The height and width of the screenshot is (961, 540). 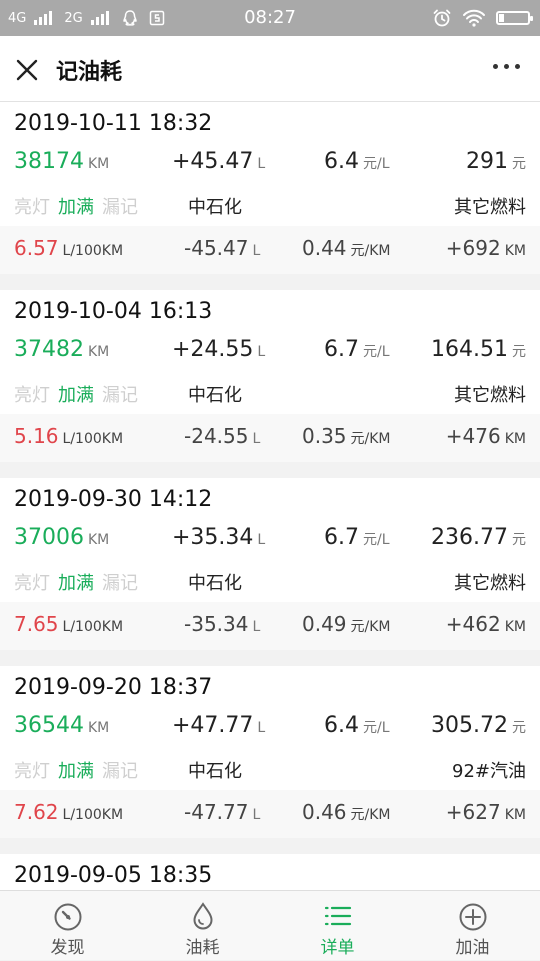 I want to click on odometer-value: 38174, so click(x=49, y=161).